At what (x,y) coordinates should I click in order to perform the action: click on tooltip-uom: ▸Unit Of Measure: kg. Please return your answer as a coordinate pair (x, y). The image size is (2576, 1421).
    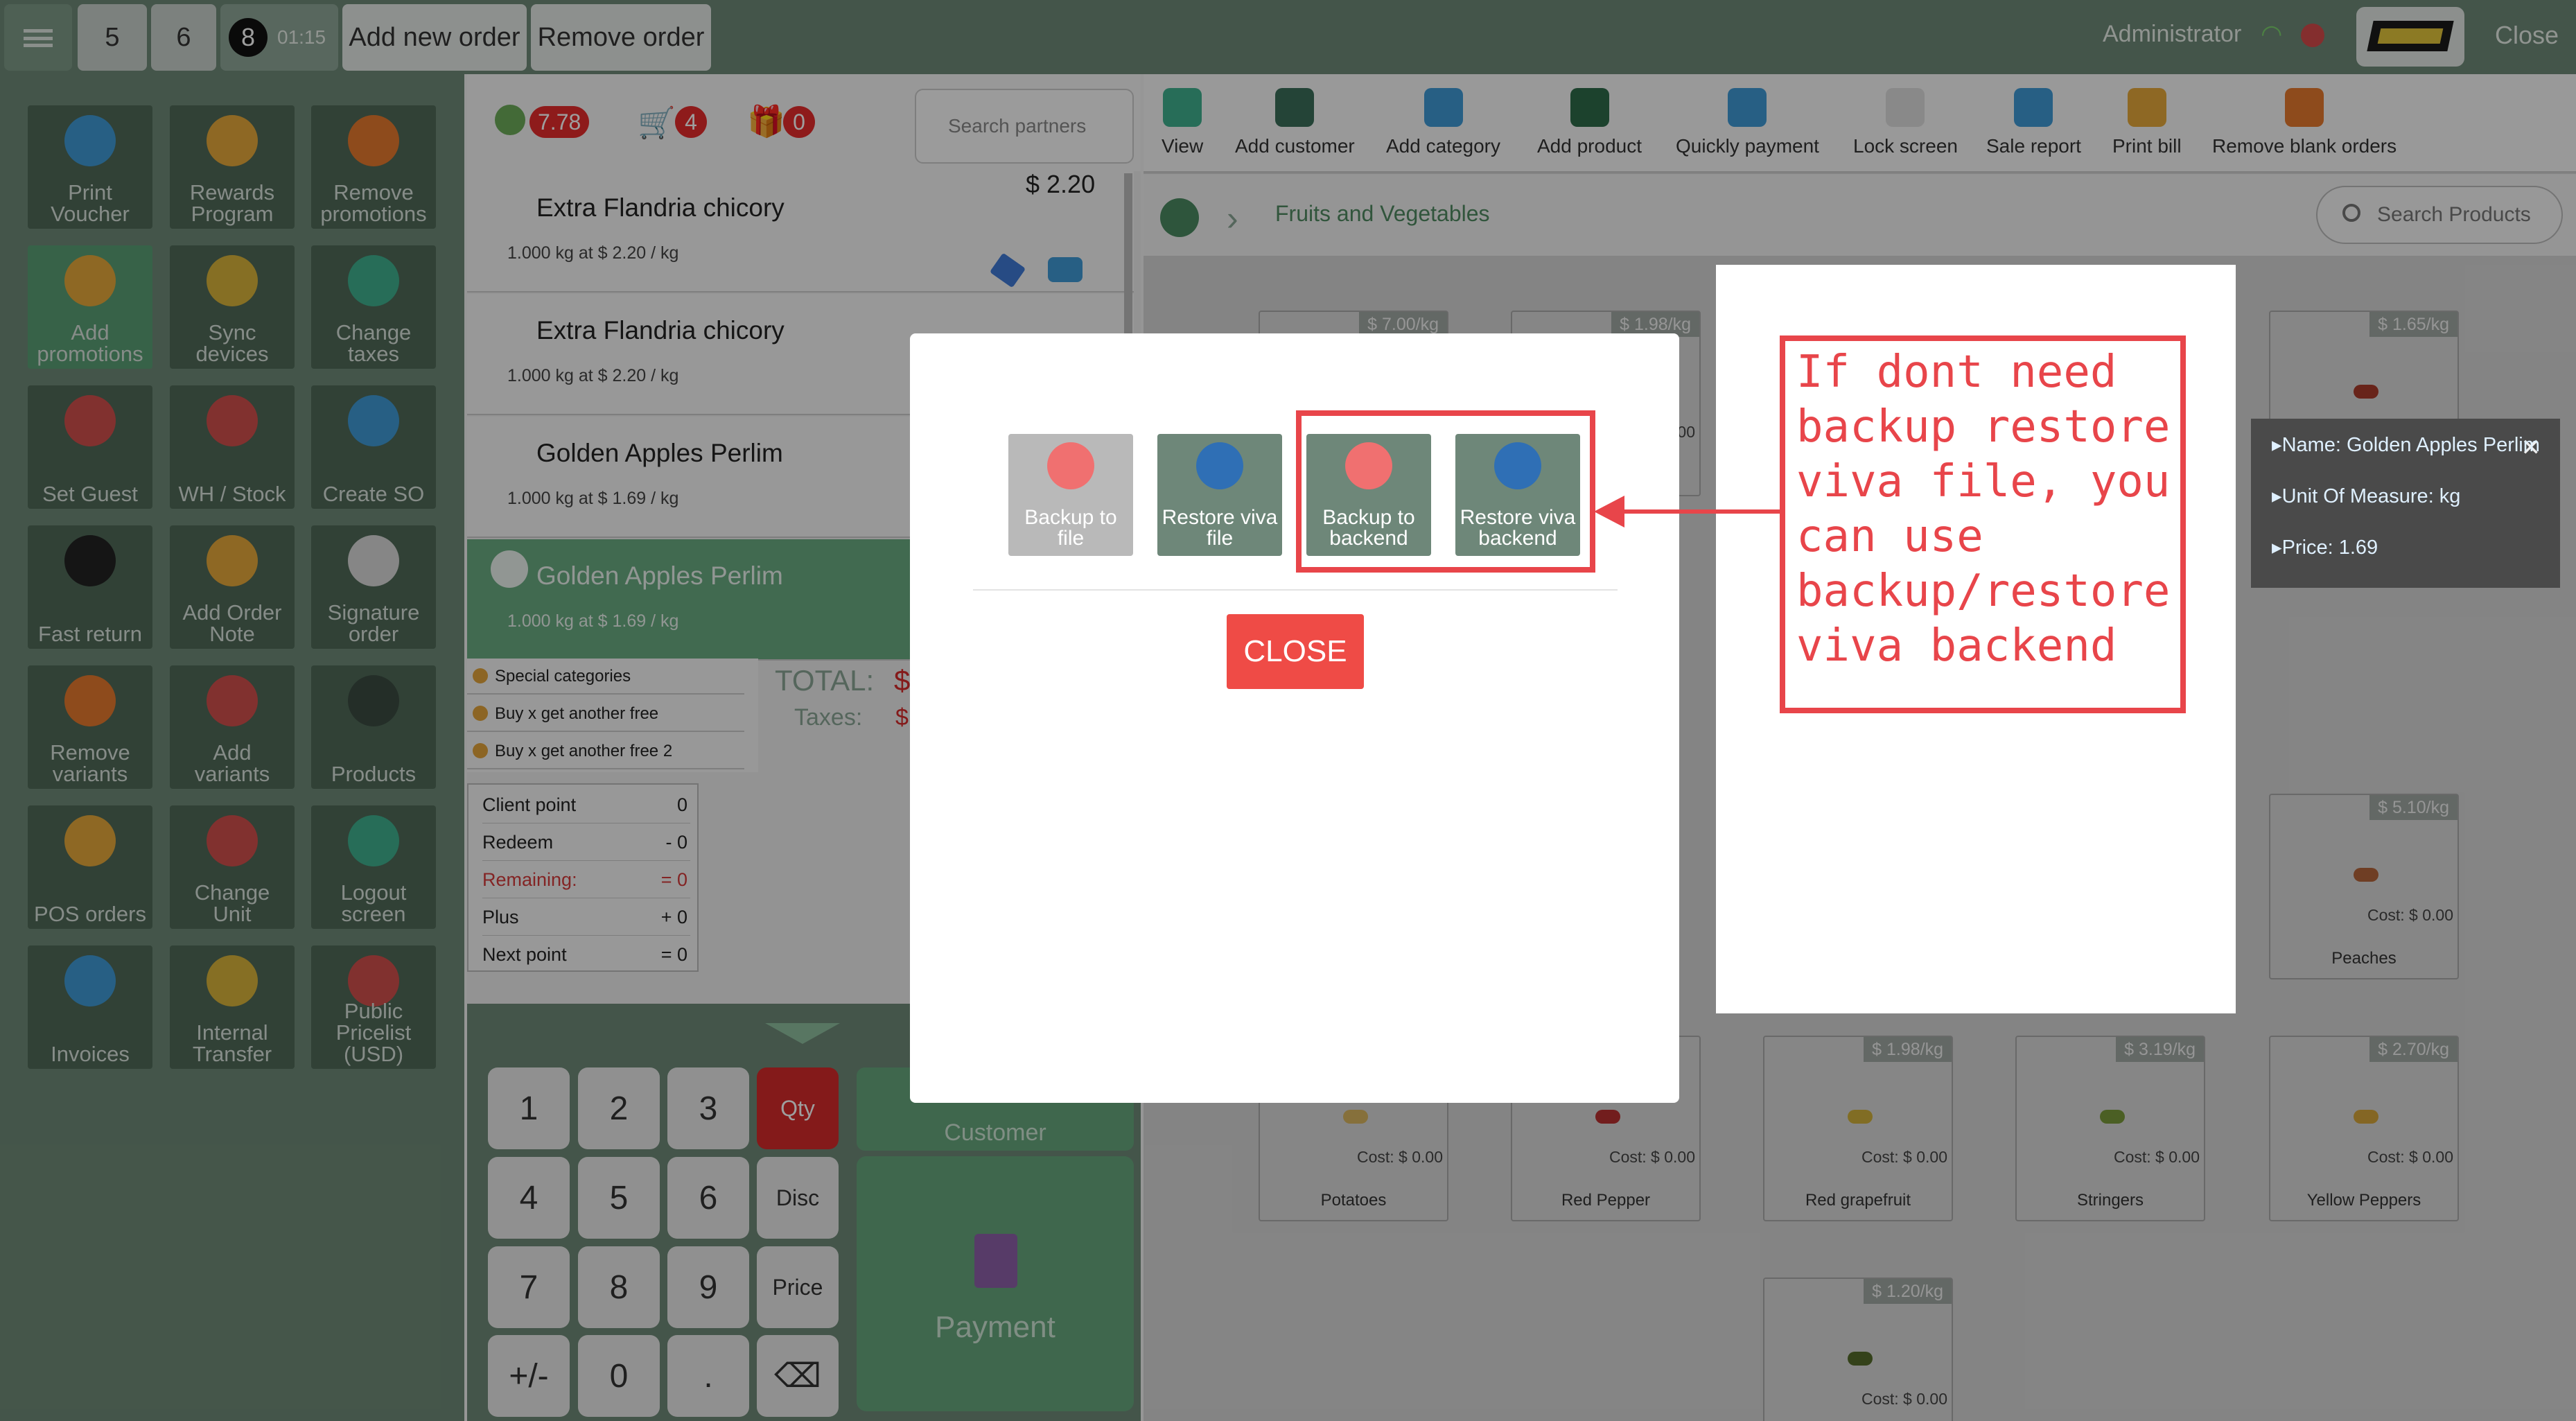
    Looking at the image, I should click on (2366, 496).